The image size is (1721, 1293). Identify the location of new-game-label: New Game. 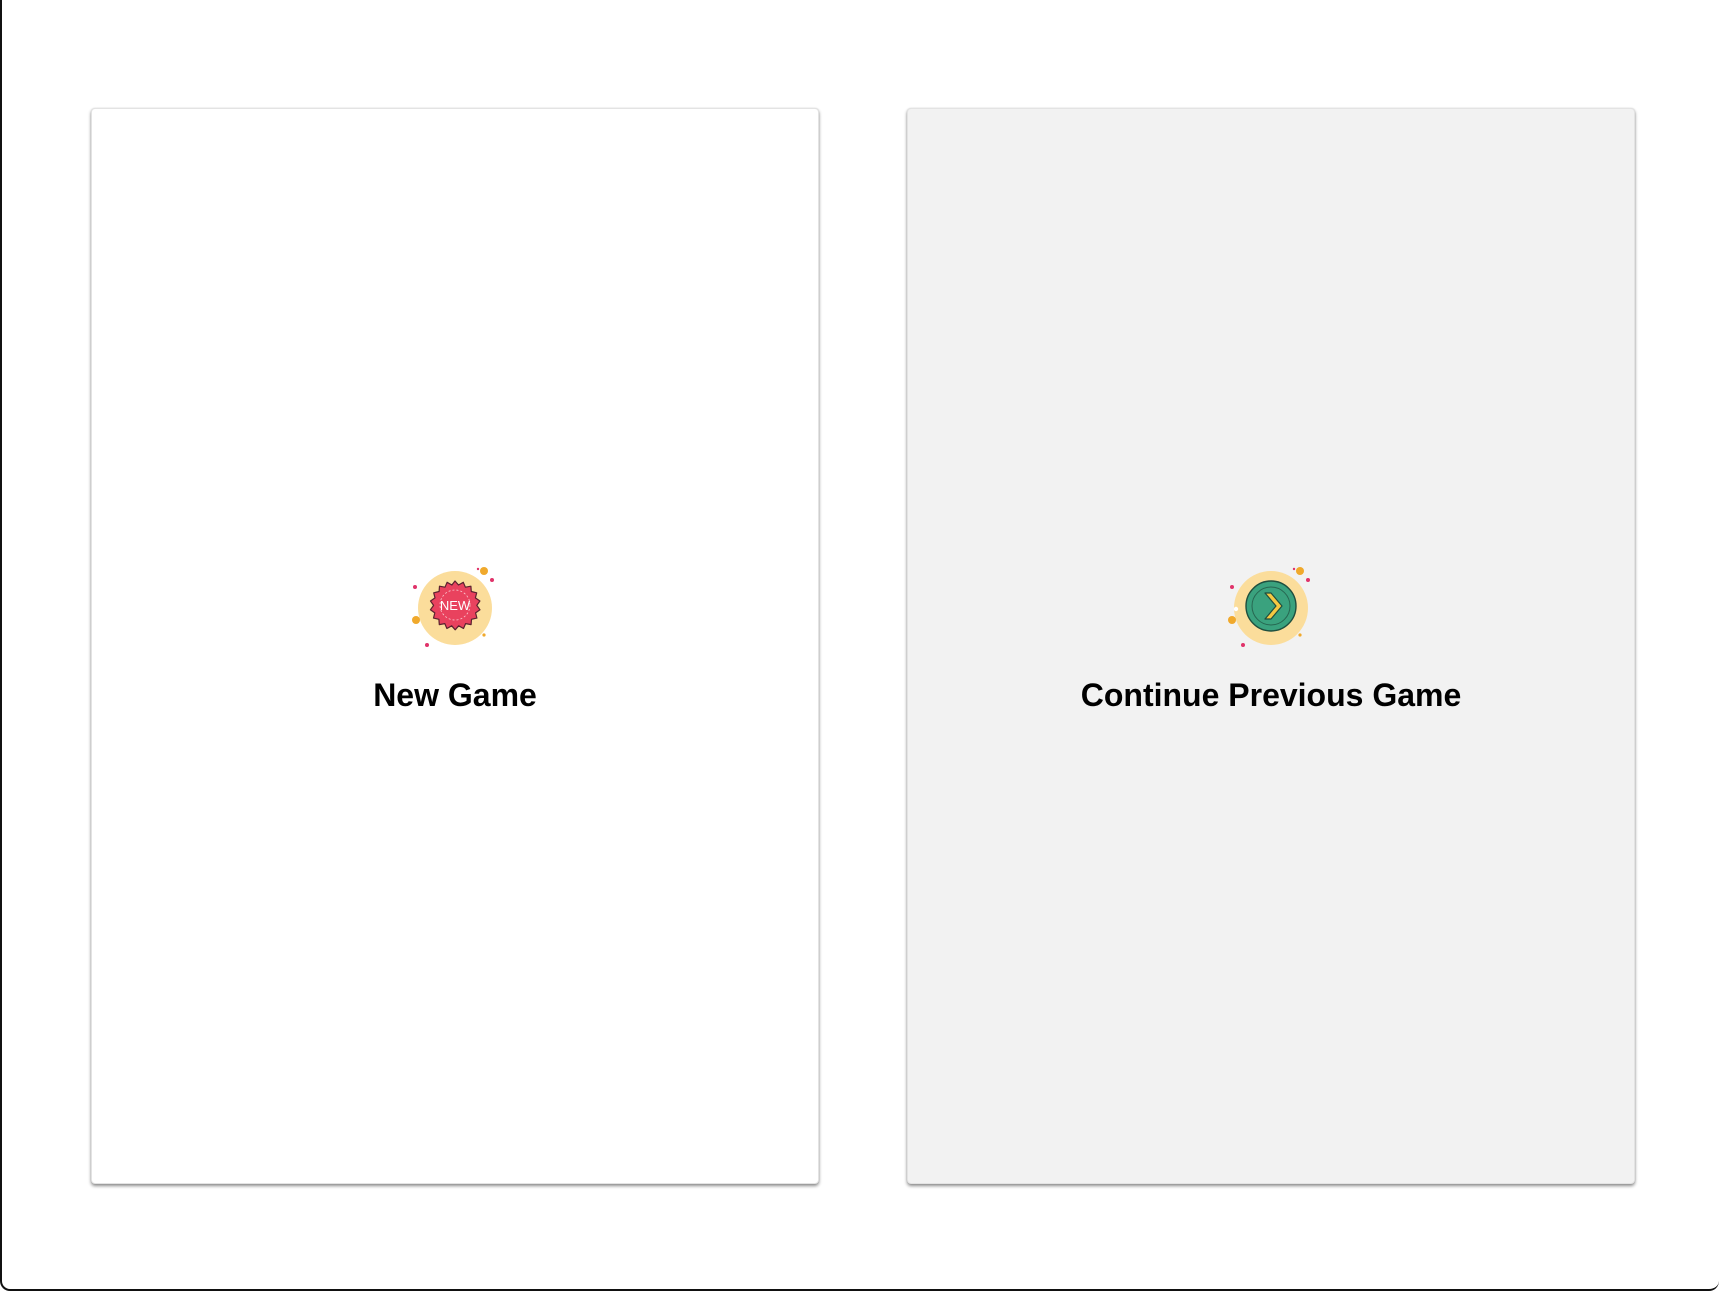
(455, 695).